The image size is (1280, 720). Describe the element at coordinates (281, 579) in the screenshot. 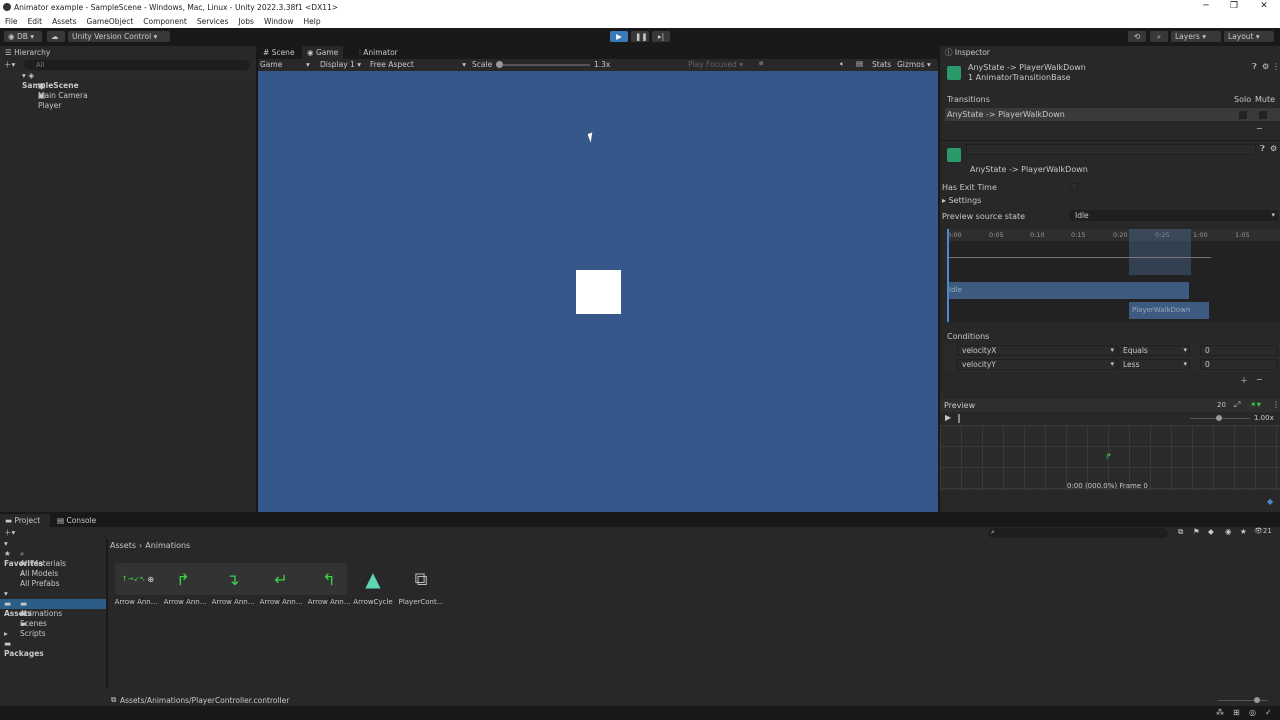

I see `asset-thumb: ↵` at that location.